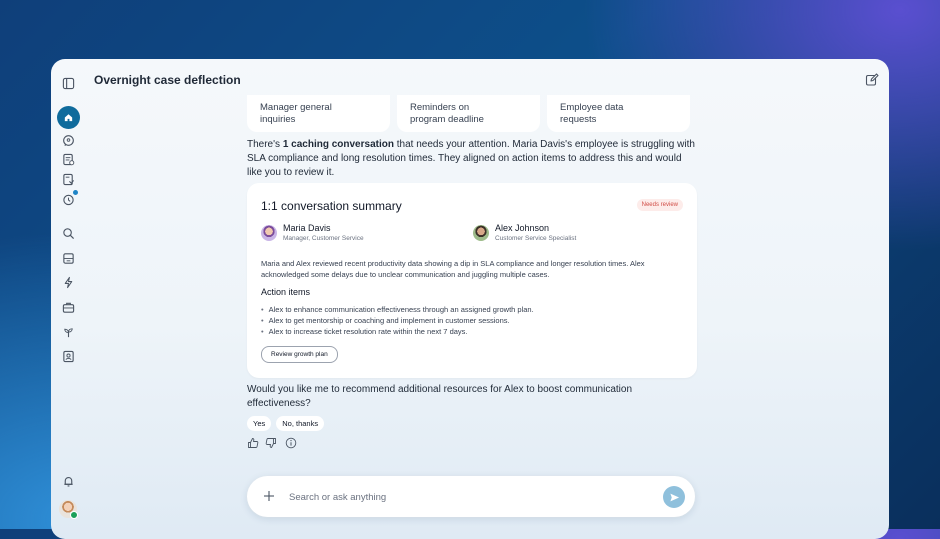 The image size is (940, 539). Describe the element at coordinates (440, 107) in the screenshot. I see `card-label-line1: Reminders on` at that location.